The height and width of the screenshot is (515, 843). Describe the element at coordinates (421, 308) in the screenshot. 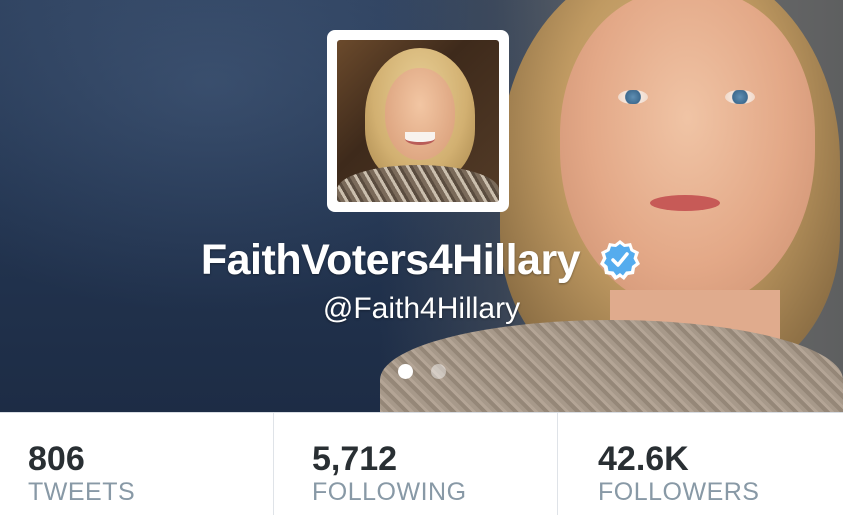

I see `handle: @Faith4Hillary` at that location.